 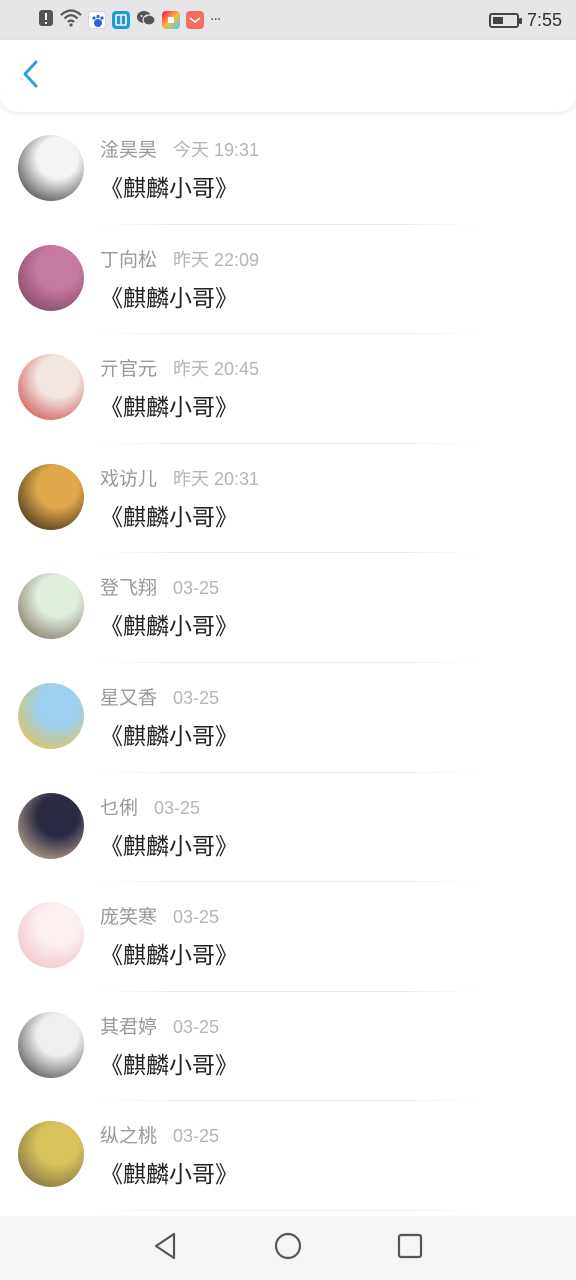 I want to click on message-meta: 登飞翔 03-25, so click(x=159, y=586).